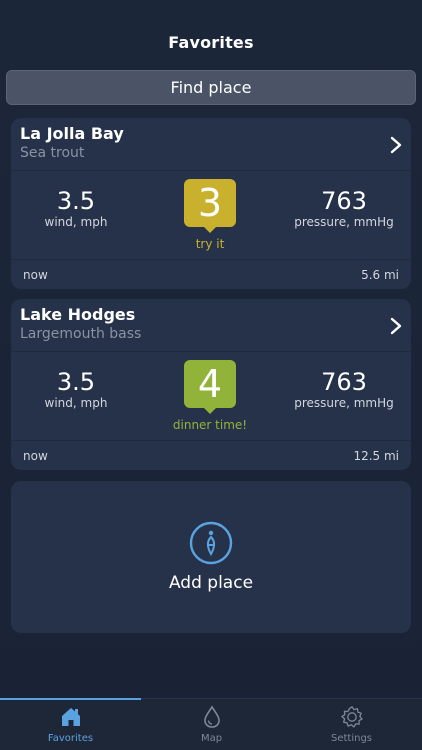  I want to click on rating-text: dinner time!, so click(210, 425).